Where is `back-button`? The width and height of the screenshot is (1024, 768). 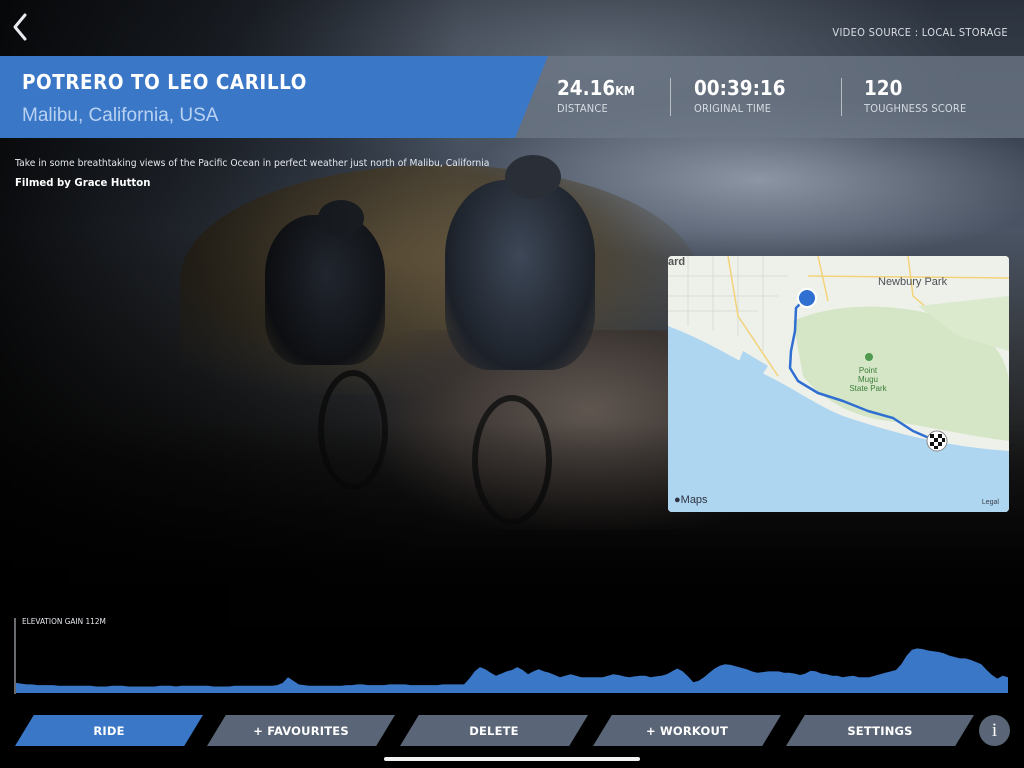
back-button is located at coordinates (20, 27).